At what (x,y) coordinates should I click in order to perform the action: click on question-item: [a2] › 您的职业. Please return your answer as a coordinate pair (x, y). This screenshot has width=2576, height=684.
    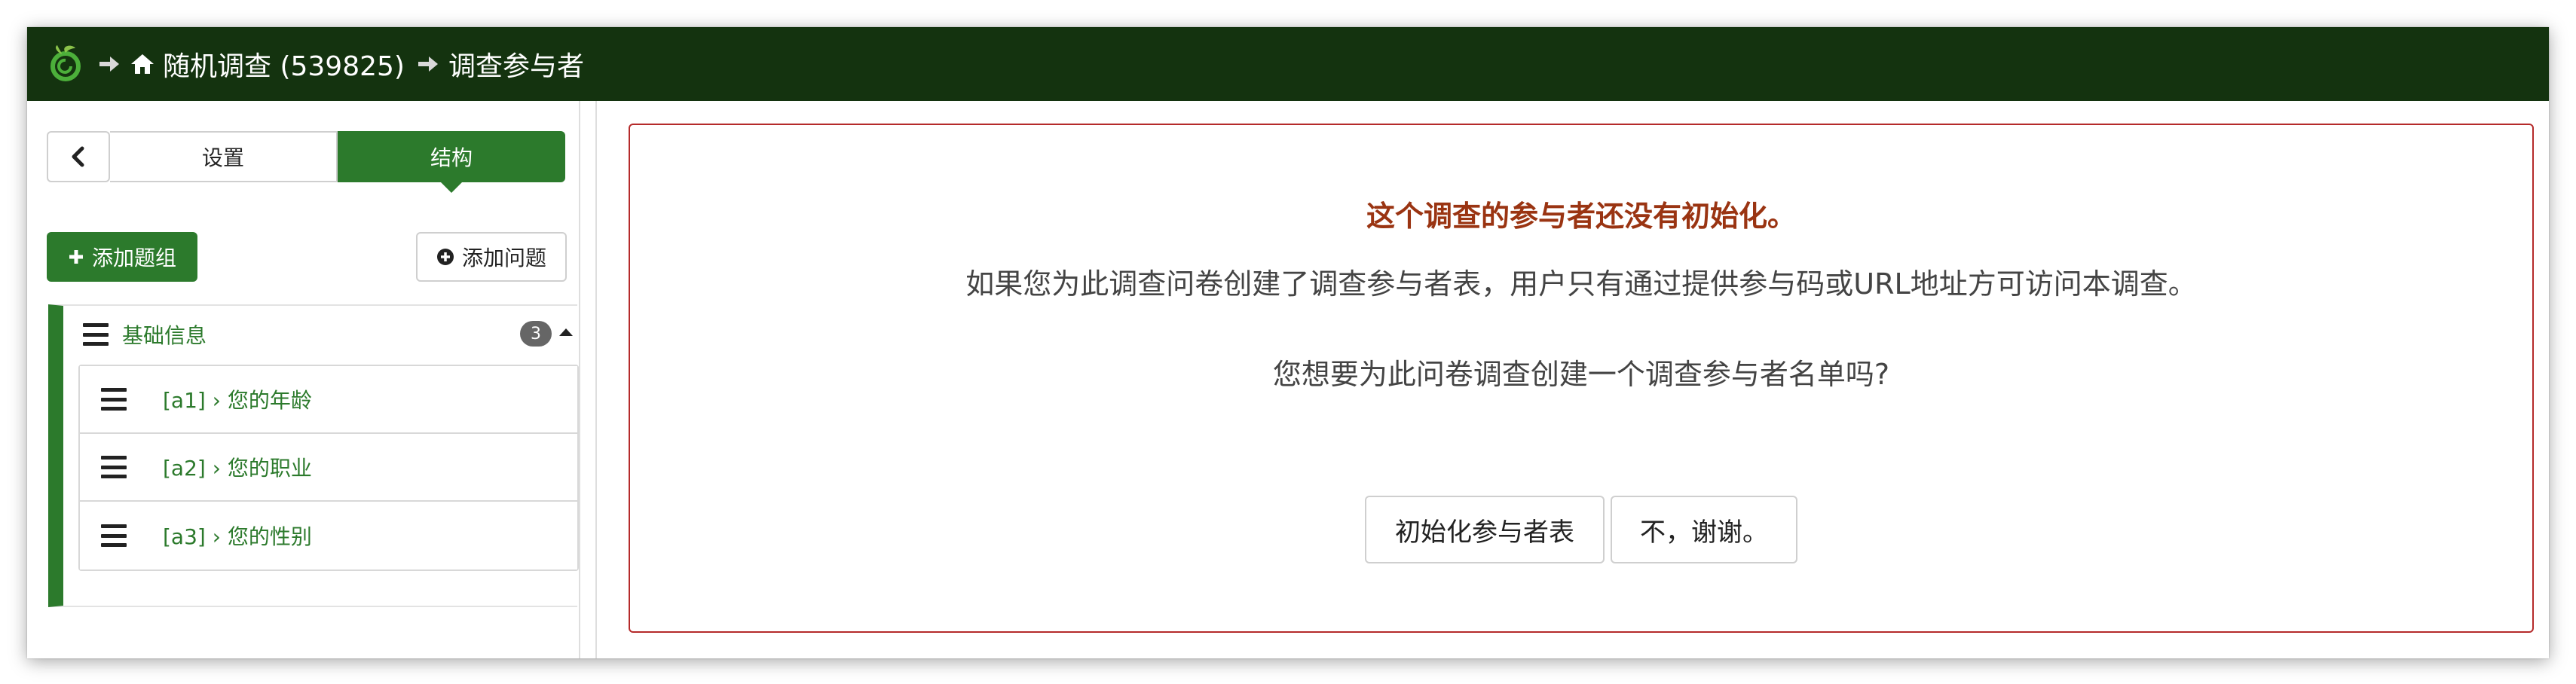
    Looking at the image, I should click on (328, 468).